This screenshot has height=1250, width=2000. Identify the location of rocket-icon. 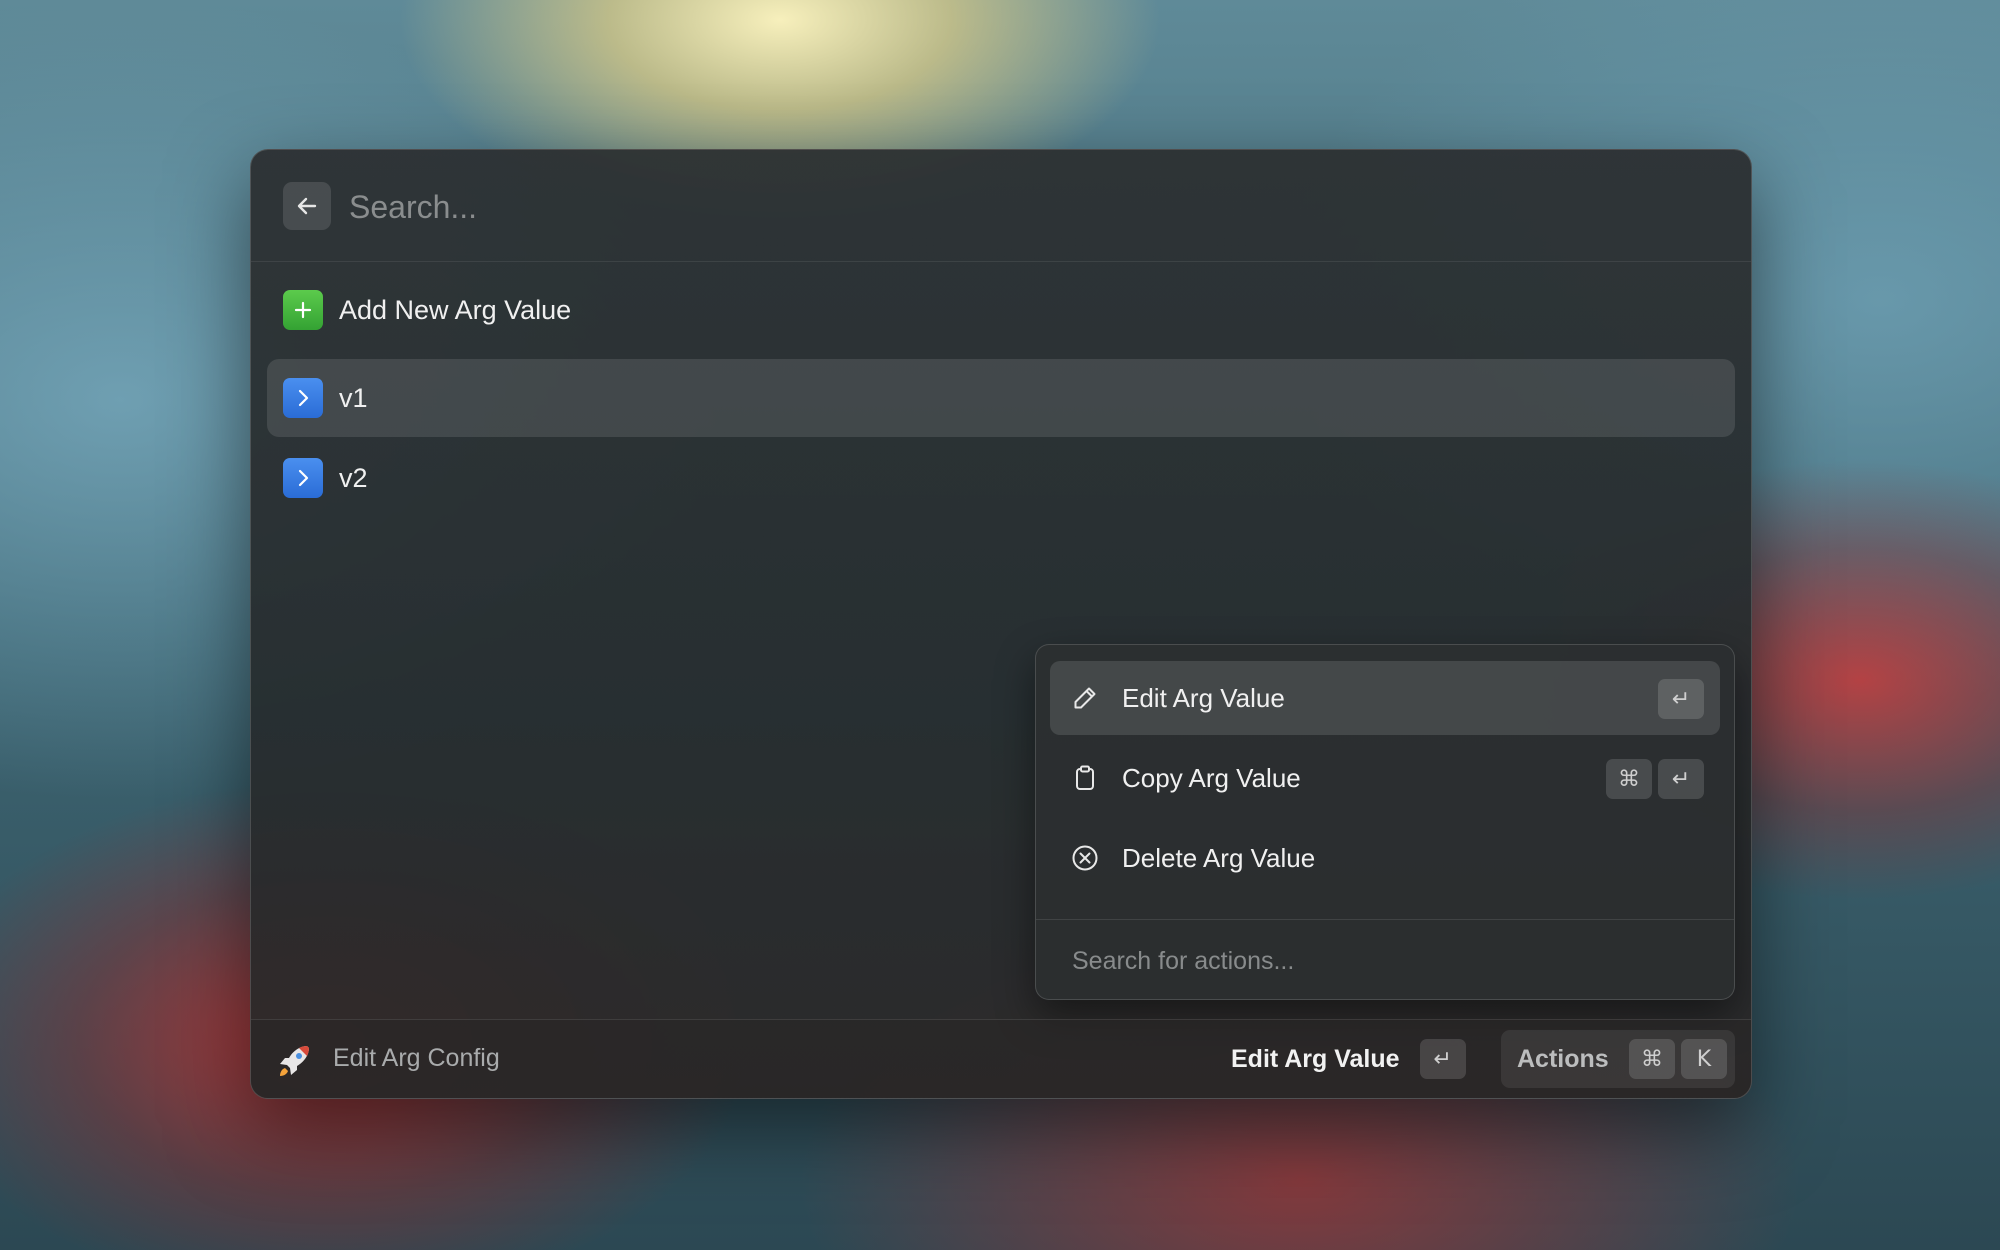
(294, 1061).